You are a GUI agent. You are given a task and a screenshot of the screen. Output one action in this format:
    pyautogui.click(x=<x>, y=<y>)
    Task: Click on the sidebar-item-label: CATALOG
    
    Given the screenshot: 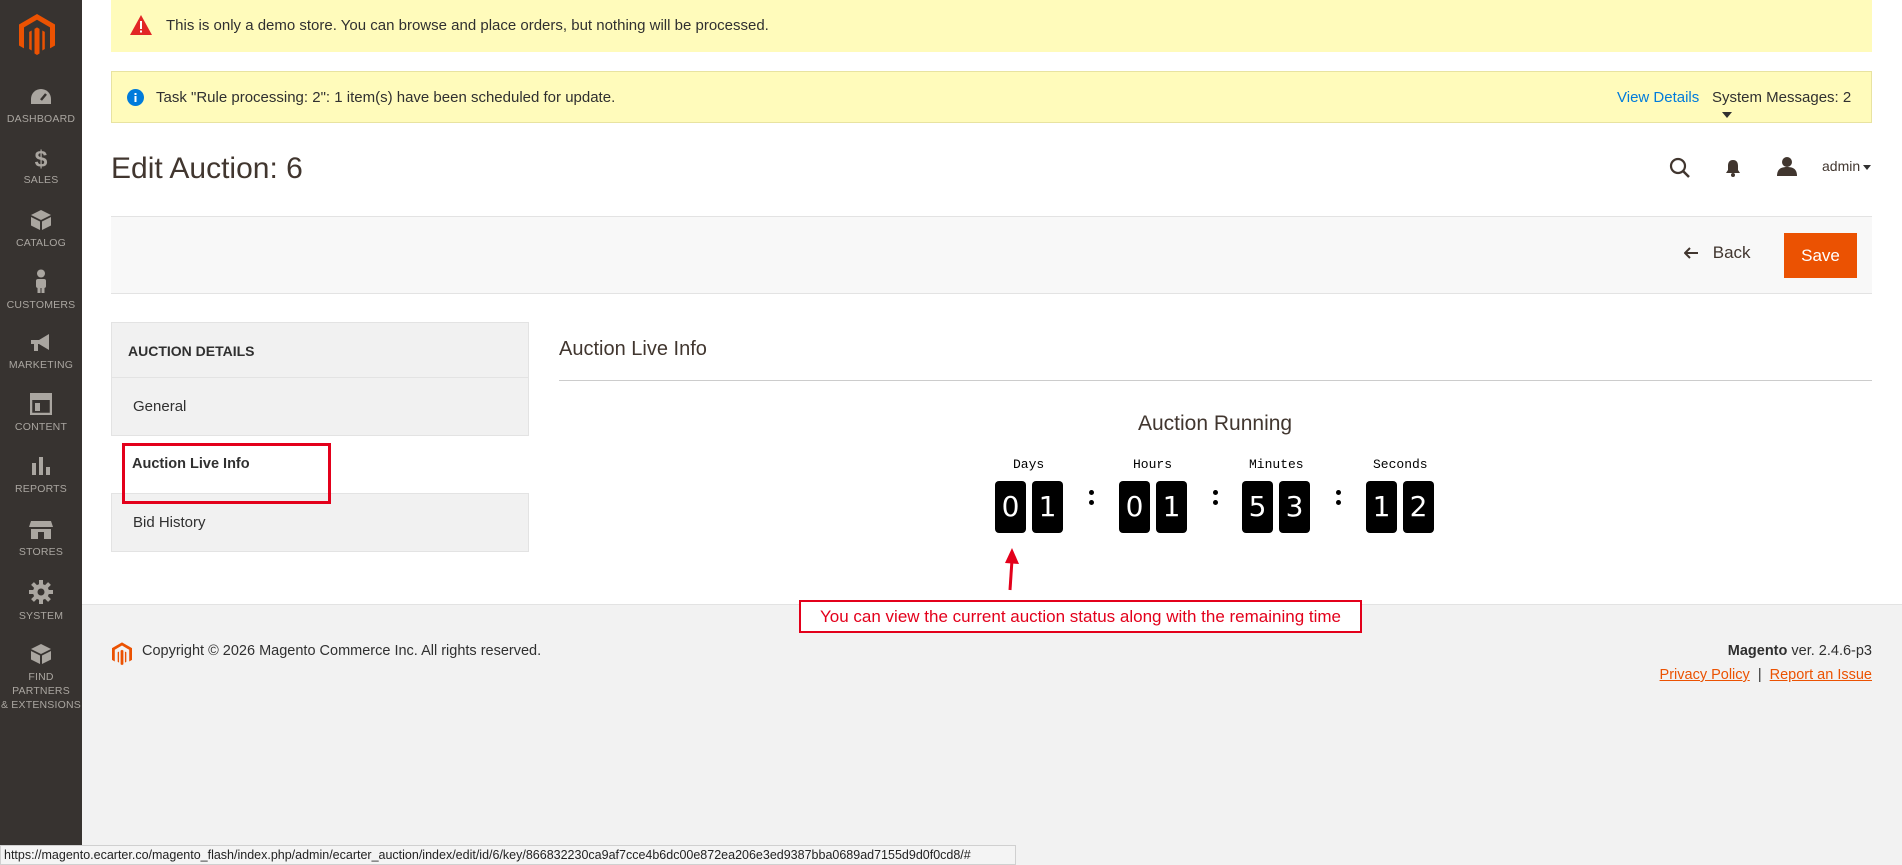 What is the action you would take?
    pyautogui.click(x=41, y=243)
    